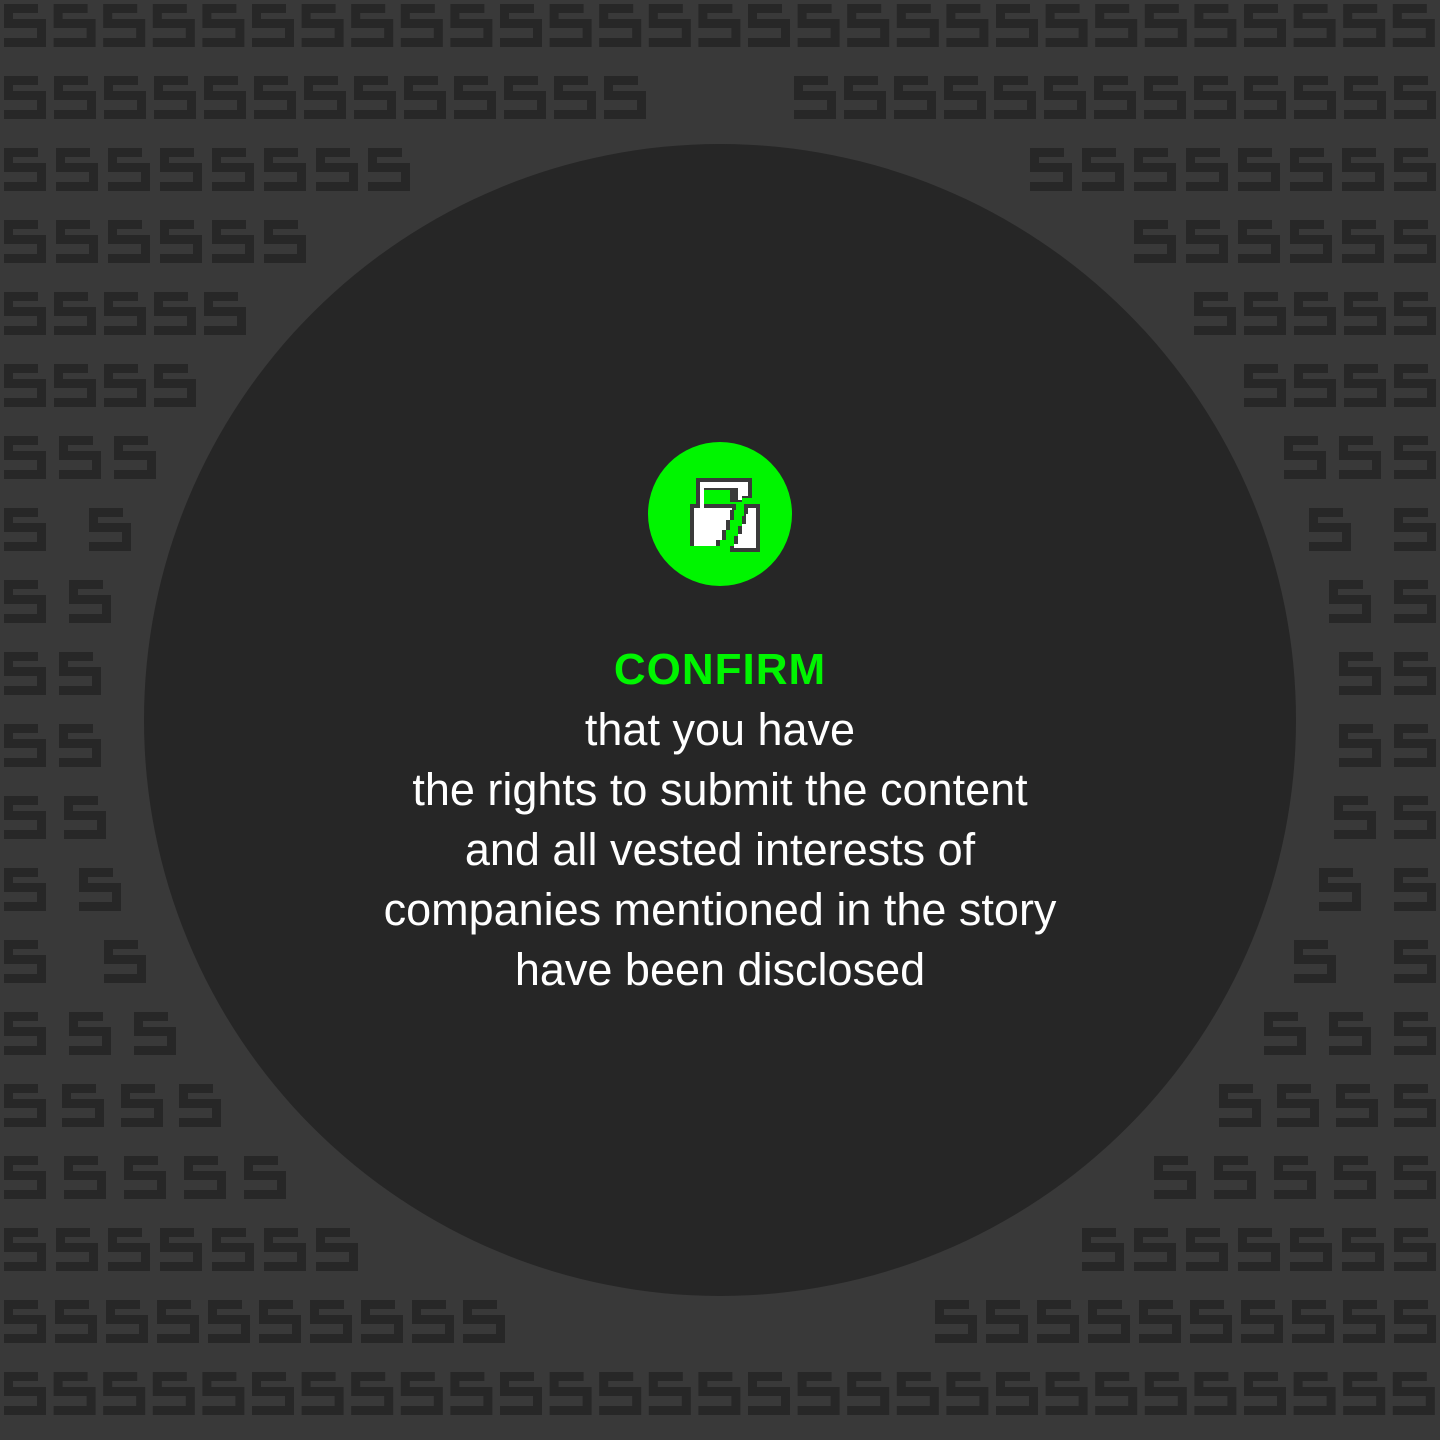  Describe the element at coordinates (720, 514) in the screenshot. I see `unlocked-padlock-badge` at that location.